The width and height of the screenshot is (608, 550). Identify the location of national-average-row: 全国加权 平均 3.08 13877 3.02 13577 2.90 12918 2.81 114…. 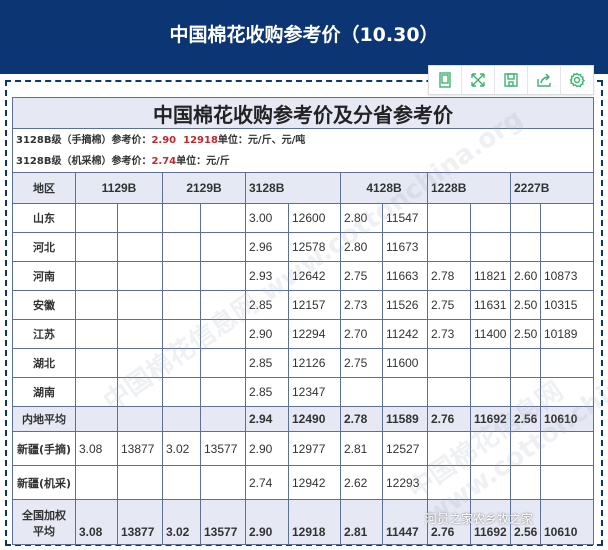
(303, 522).